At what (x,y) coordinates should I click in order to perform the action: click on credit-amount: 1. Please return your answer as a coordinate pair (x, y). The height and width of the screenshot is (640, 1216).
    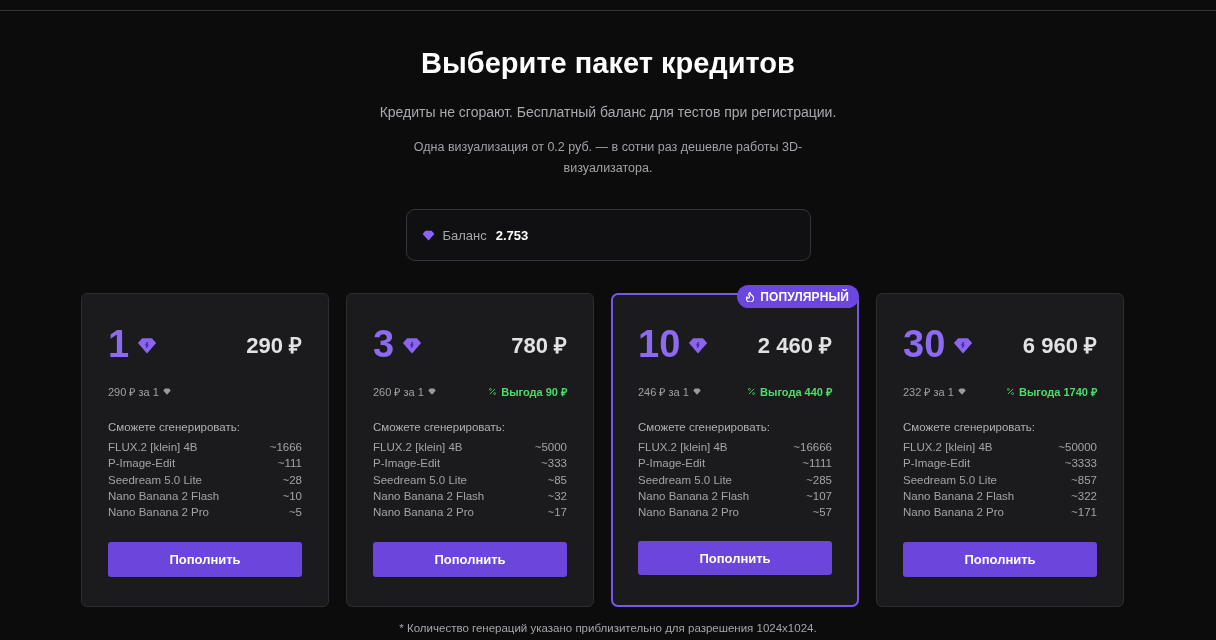
    Looking at the image, I should click on (119, 344).